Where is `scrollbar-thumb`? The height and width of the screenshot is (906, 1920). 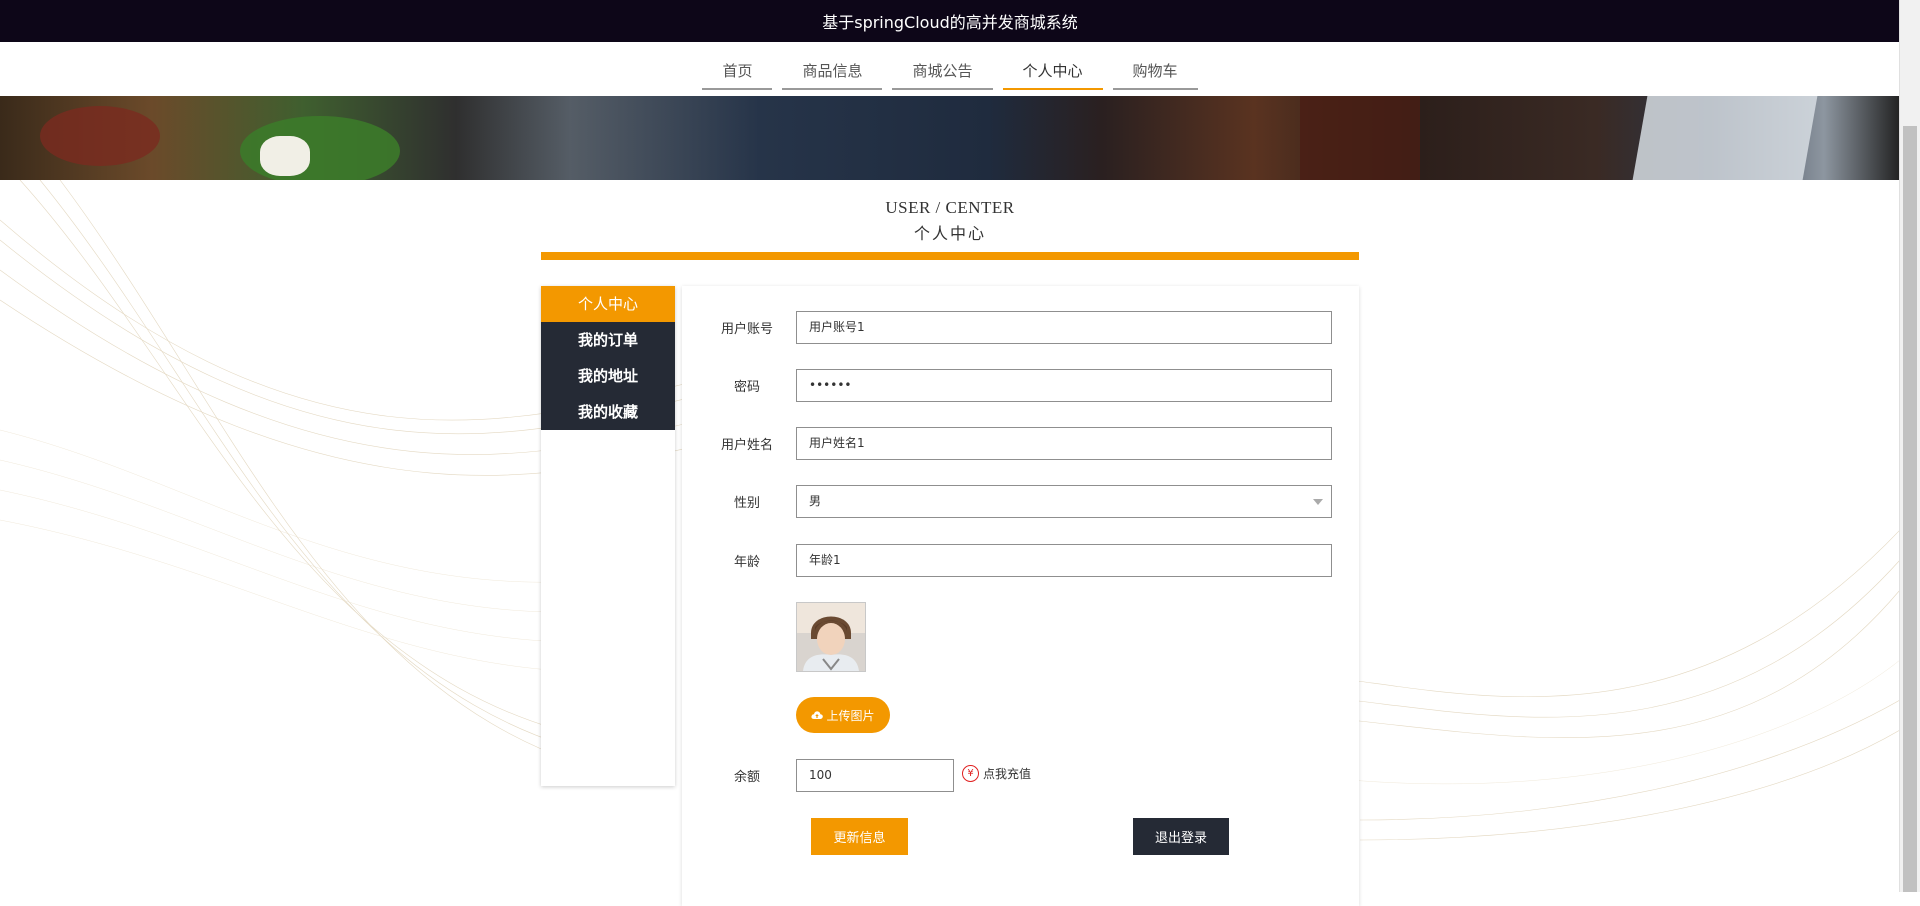
scrollbar-thumb is located at coordinates (1910, 509).